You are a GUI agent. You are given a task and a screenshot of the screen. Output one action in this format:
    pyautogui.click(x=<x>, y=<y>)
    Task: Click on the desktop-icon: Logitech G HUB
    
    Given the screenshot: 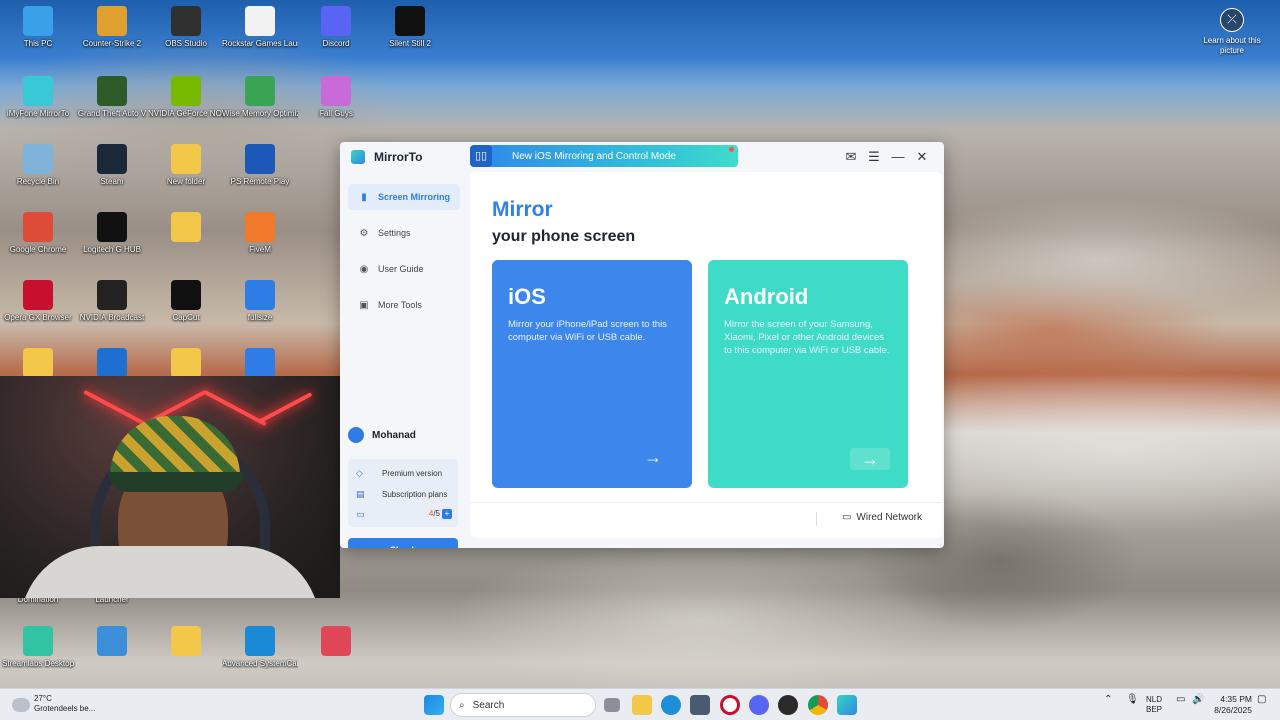 What is the action you would take?
    pyautogui.click(x=112, y=233)
    